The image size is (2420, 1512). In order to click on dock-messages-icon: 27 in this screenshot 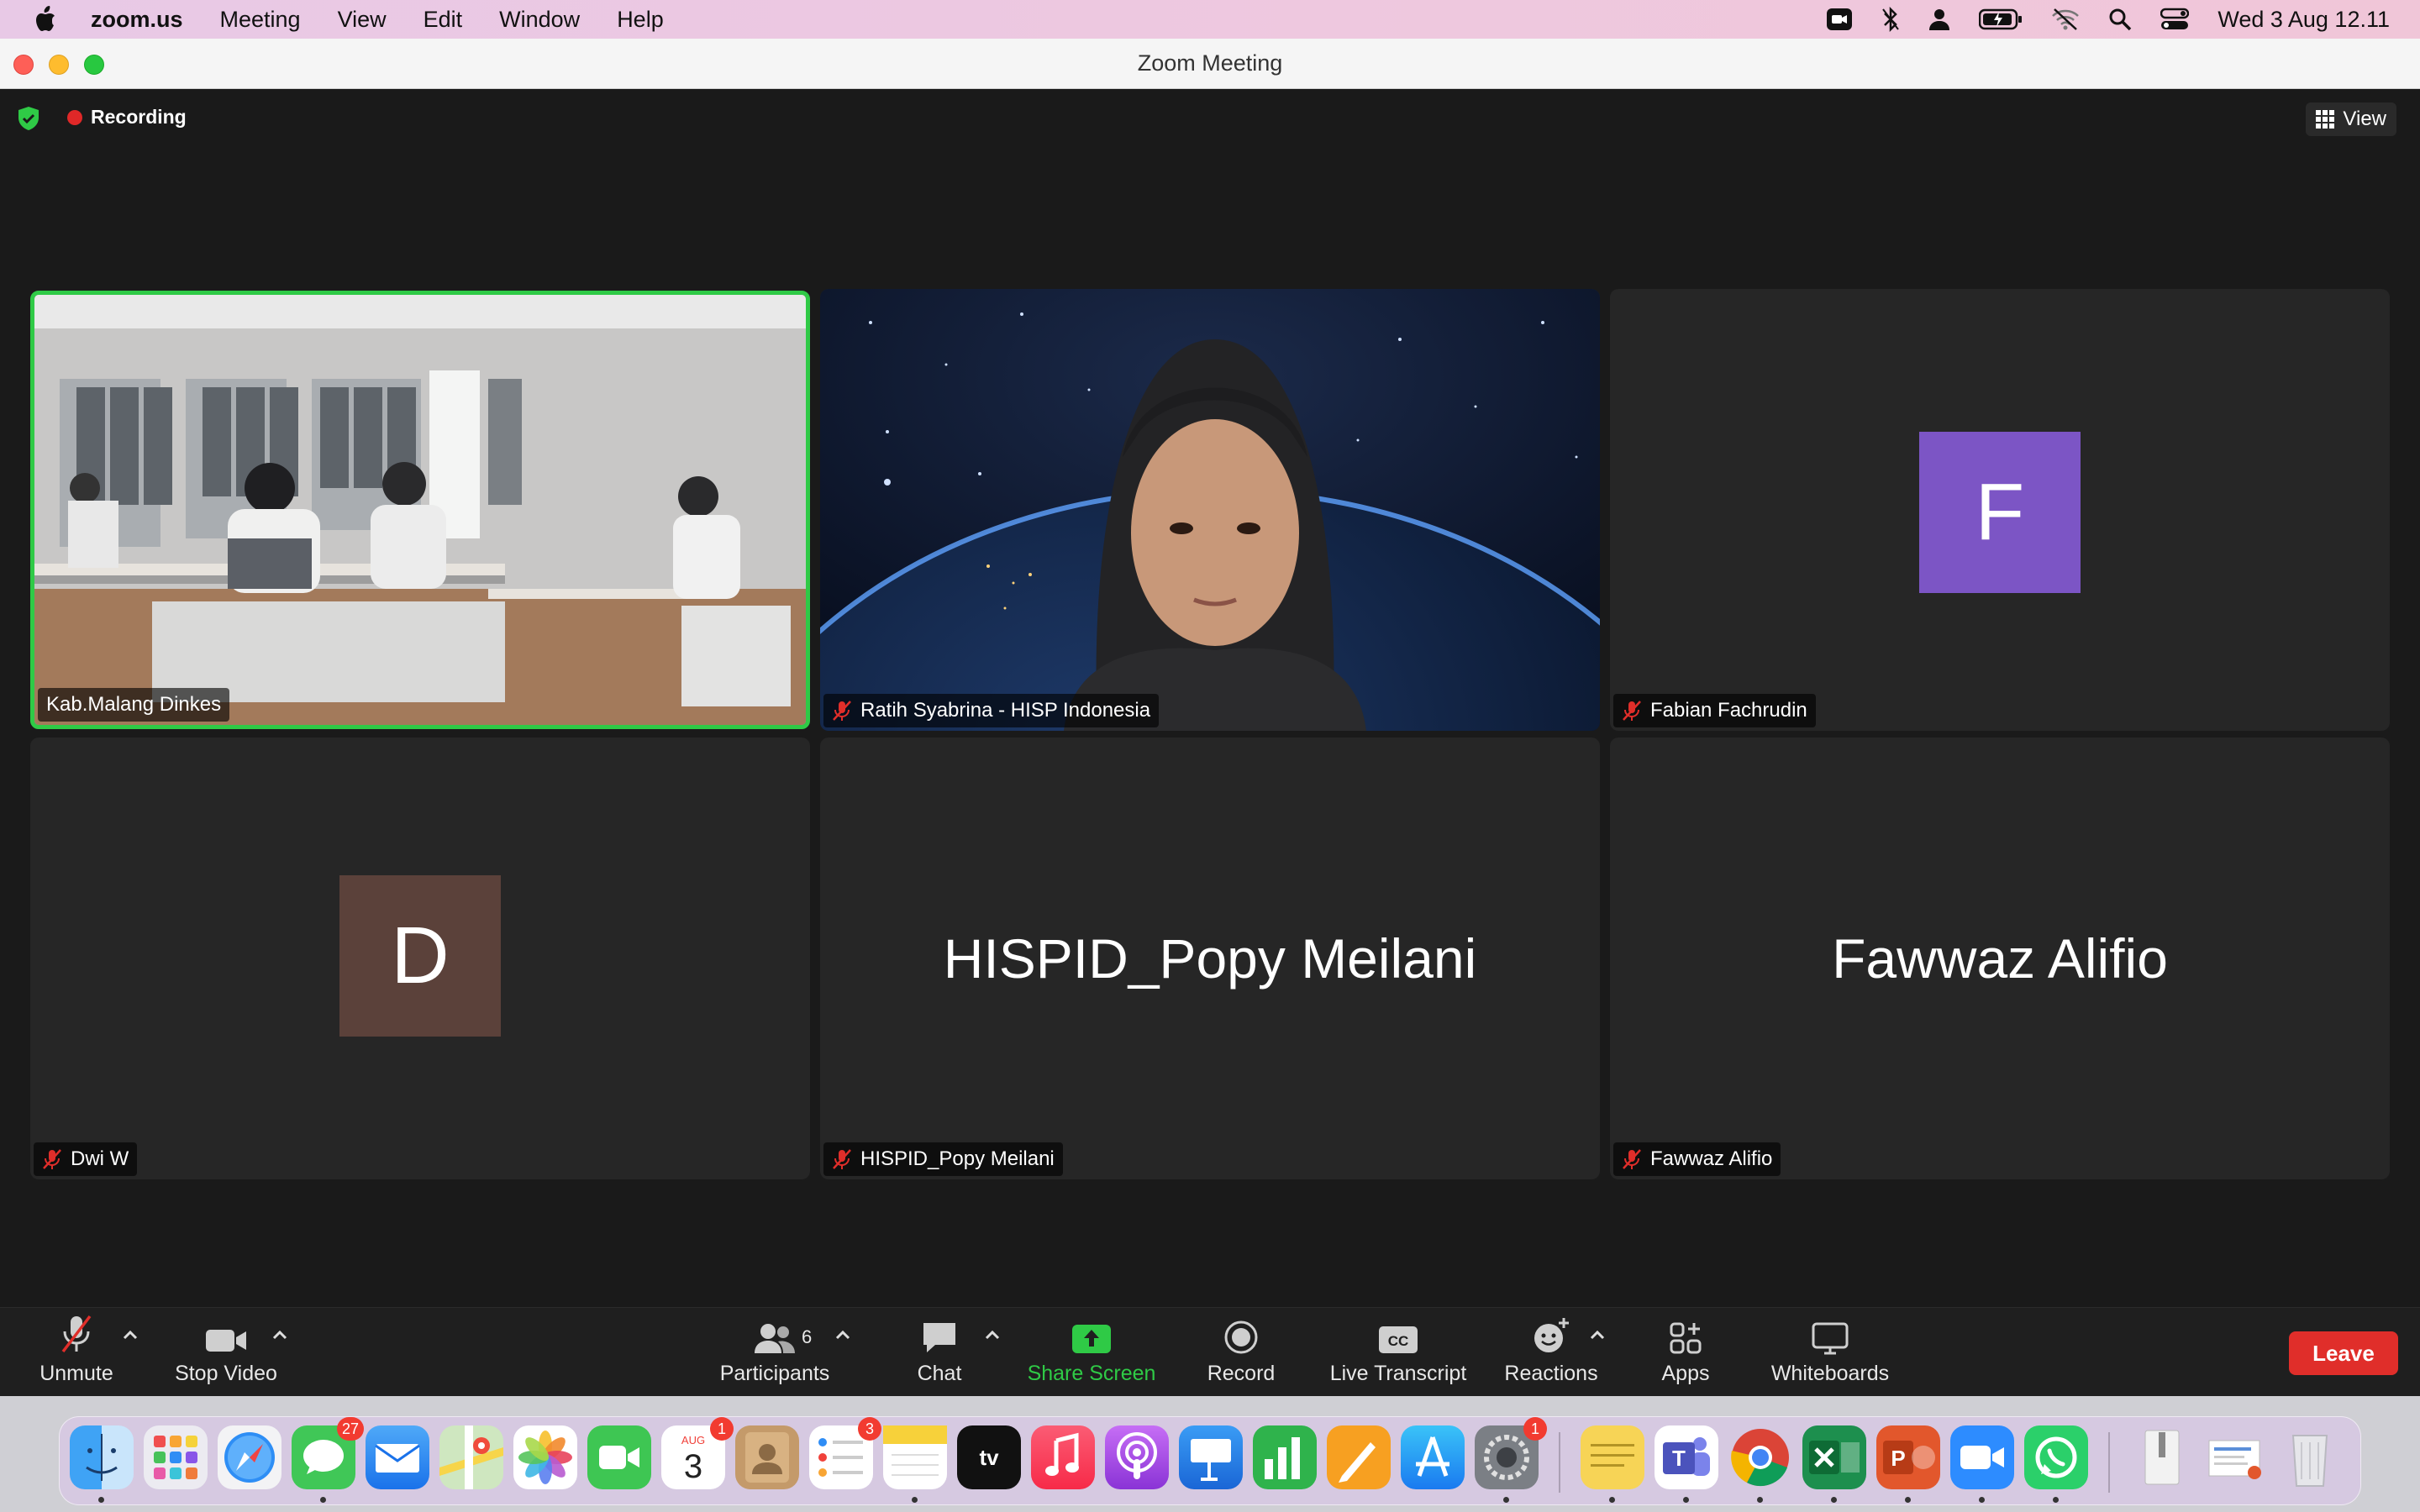, I will do `click(328, 1460)`.